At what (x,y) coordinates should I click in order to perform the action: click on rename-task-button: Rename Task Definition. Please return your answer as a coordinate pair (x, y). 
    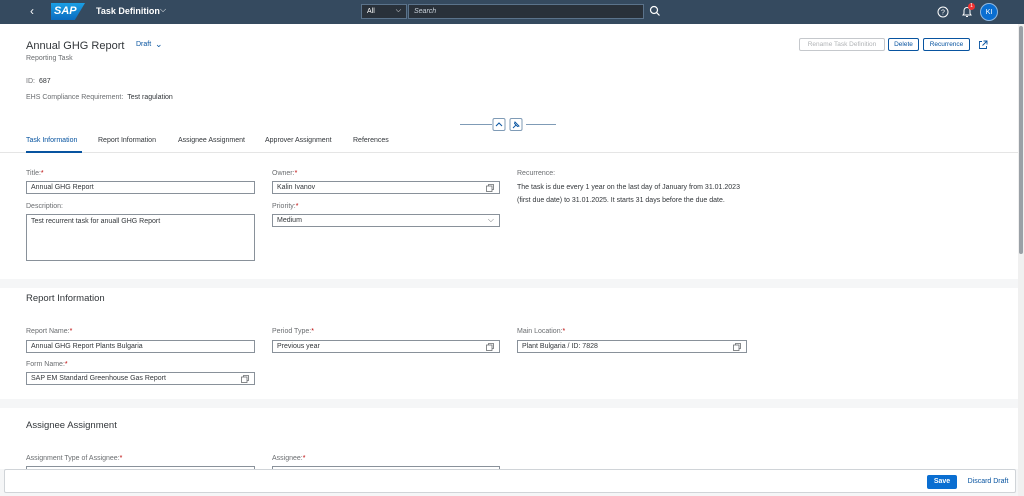
    Looking at the image, I should click on (842, 44).